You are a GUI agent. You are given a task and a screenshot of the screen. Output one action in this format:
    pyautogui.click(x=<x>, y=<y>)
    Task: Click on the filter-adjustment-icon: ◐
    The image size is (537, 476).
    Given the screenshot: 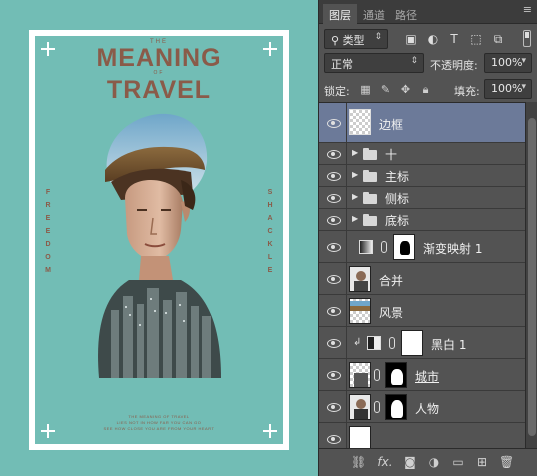 What is the action you would take?
    pyautogui.click(x=433, y=39)
    